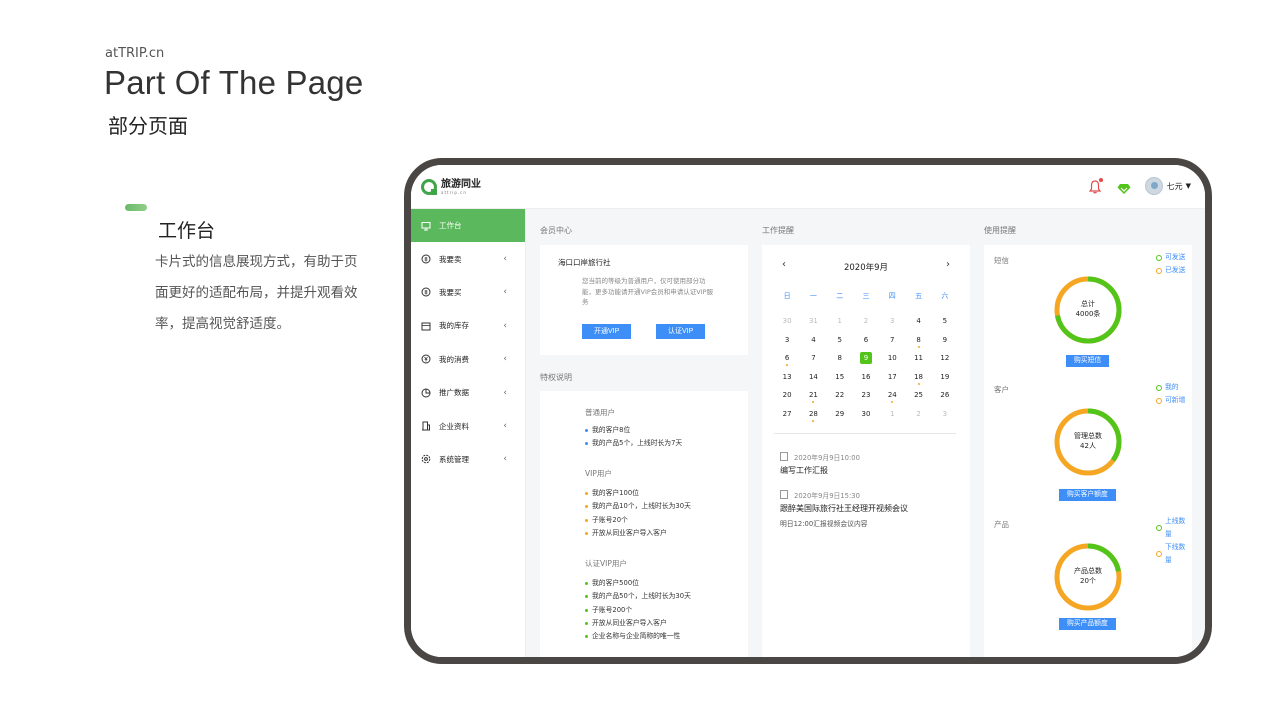 This screenshot has height=720, width=1280. What do you see at coordinates (598, 473) in the screenshot?
I see `privilege-group-title: VIP用户` at bounding box center [598, 473].